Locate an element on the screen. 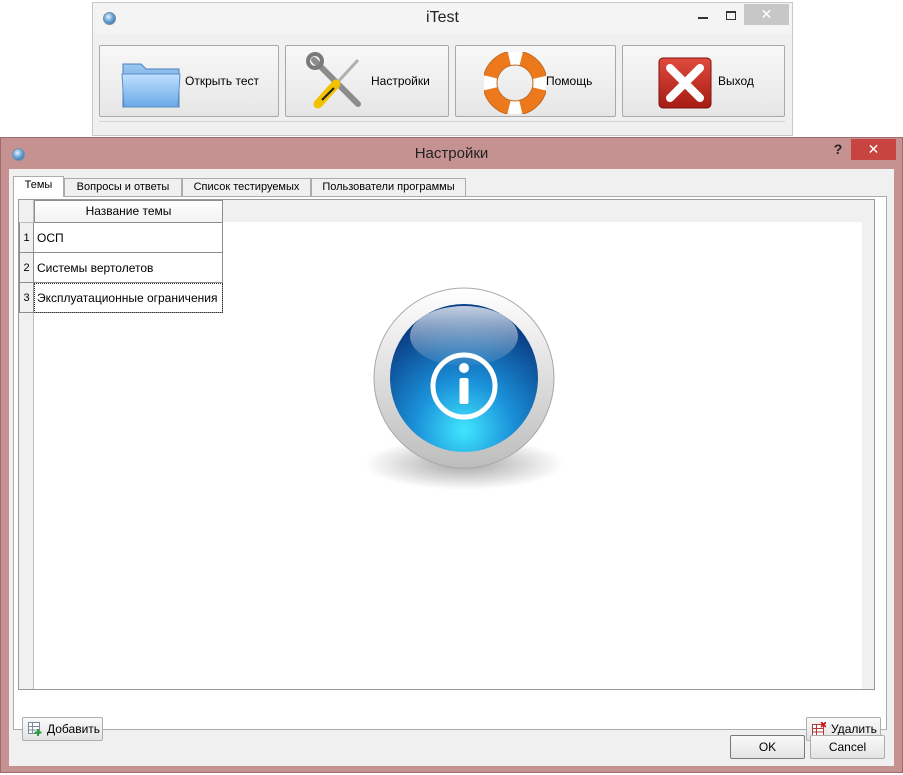 The height and width of the screenshot is (775, 903). info-icon is located at coordinates (464, 396).